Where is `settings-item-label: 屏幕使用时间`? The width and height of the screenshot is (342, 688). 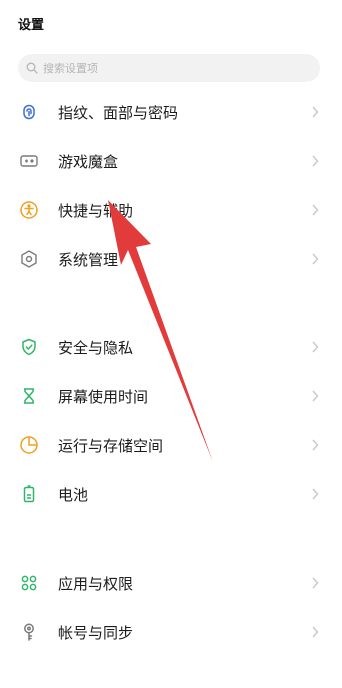 settings-item-label: 屏幕使用时间 is located at coordinates (103, 396).